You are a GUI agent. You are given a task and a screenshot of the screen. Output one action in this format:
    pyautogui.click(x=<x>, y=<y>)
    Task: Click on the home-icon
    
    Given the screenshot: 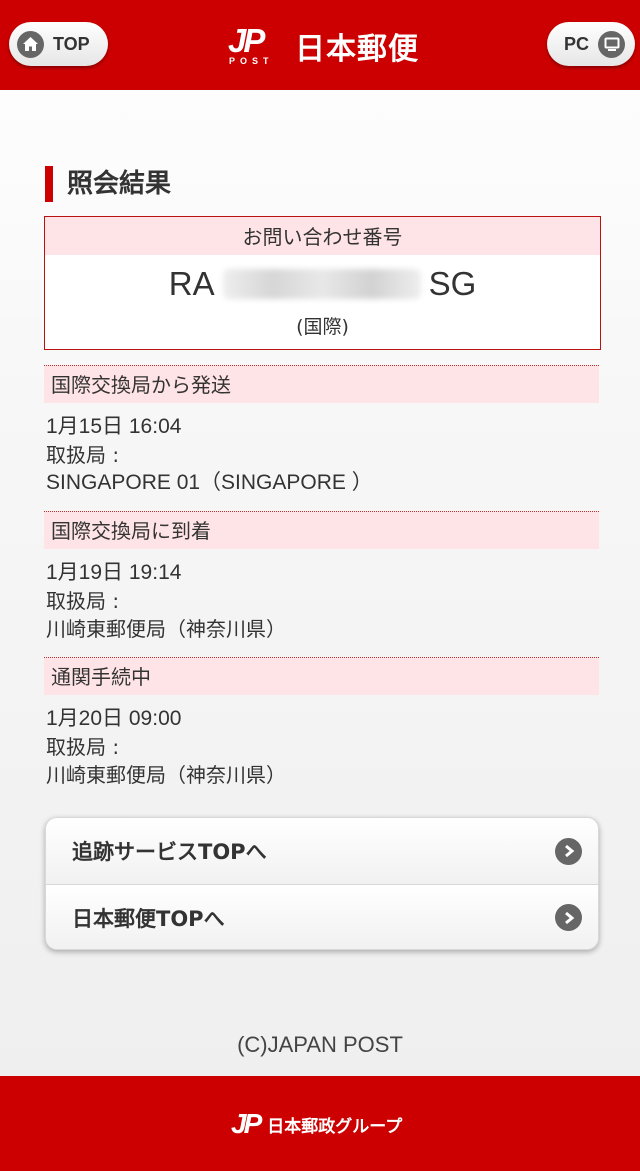 What is the action you would take?
    pyautogui.click(x=30, y=44)
    